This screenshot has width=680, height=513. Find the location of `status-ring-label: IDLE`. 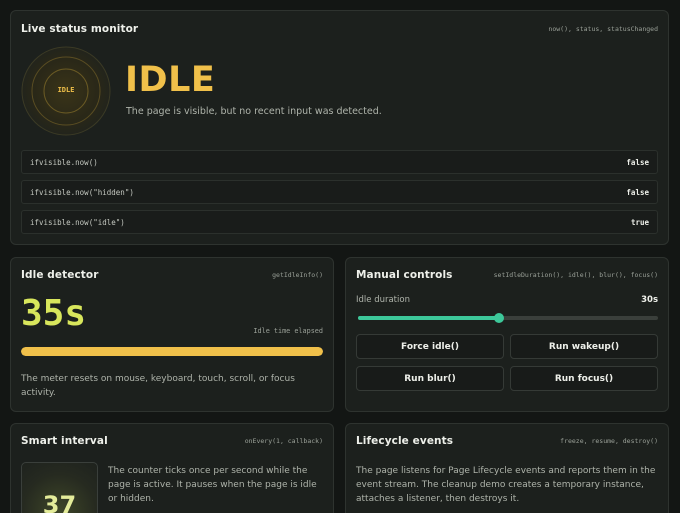

status-ring-label: IDLE is located at coordinates (66, 90).